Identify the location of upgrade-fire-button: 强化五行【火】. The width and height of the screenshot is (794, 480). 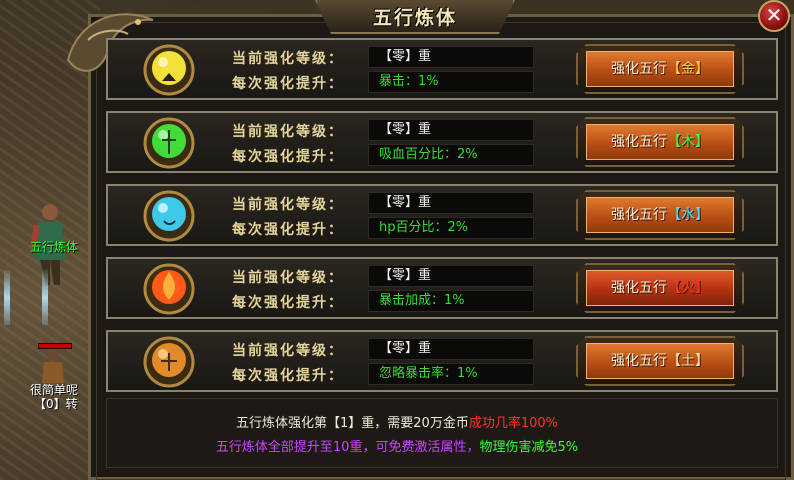
(660, 288).